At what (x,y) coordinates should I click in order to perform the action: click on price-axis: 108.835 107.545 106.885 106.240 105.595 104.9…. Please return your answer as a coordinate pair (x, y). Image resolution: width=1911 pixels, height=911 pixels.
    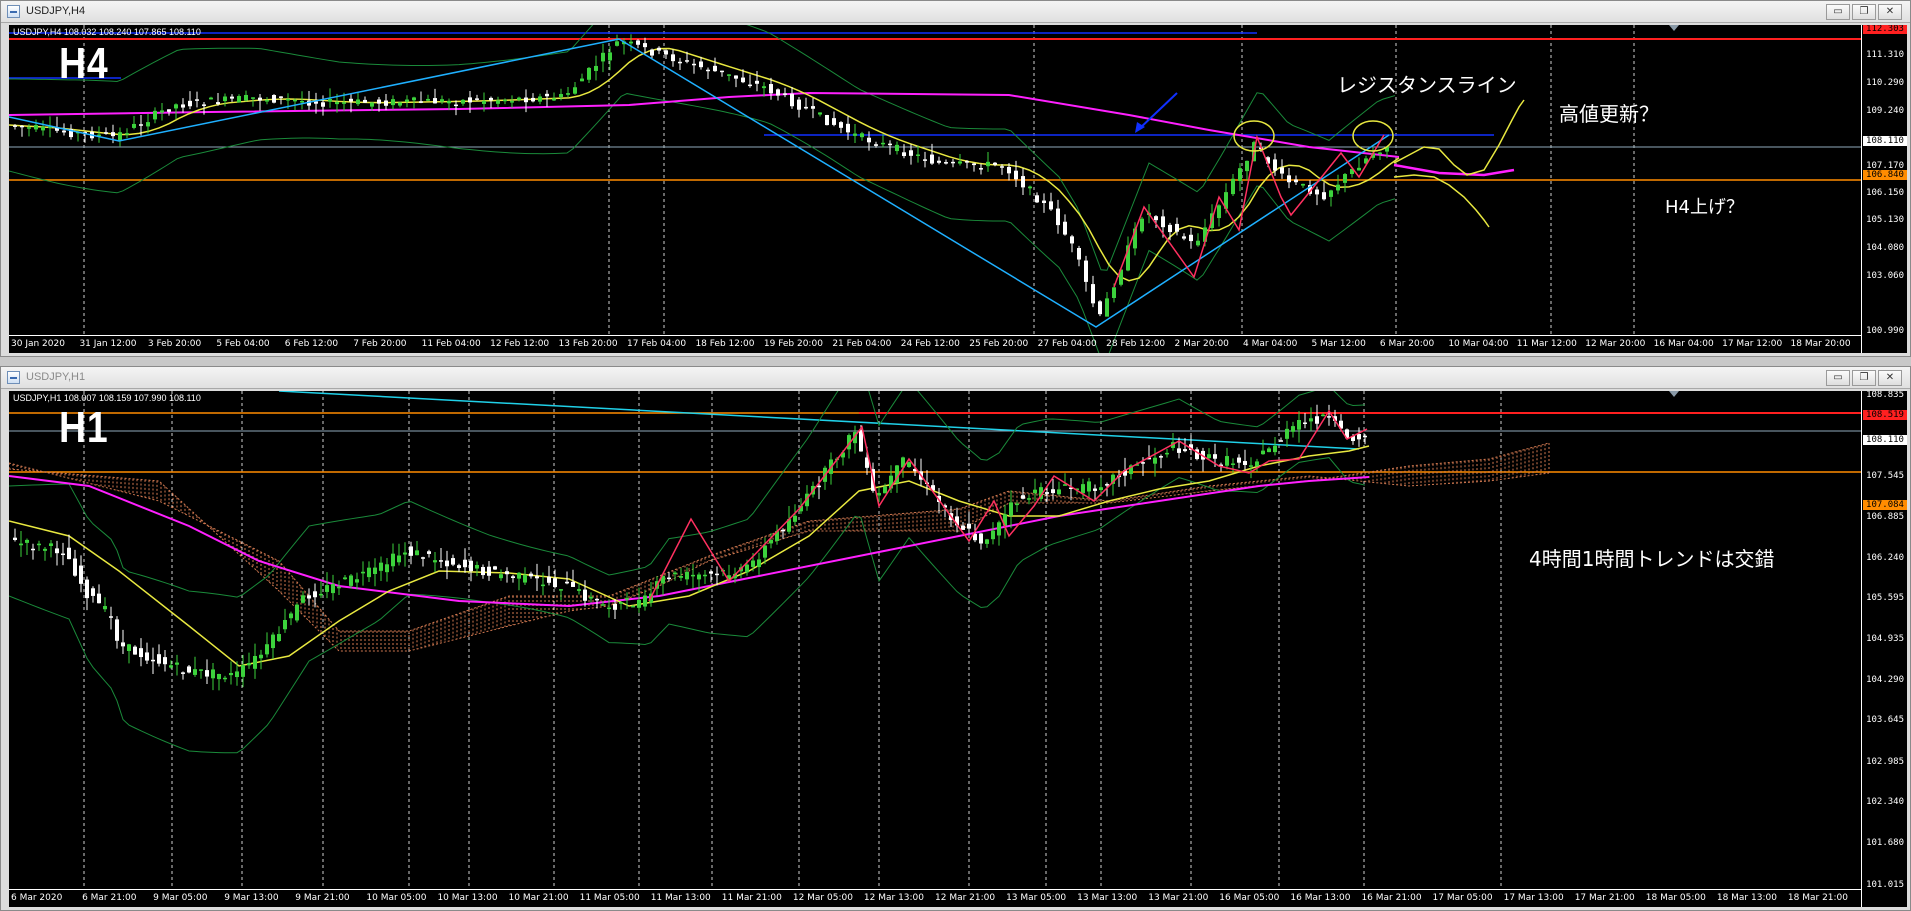
    Looking at the image, I should click on (1884, 649).